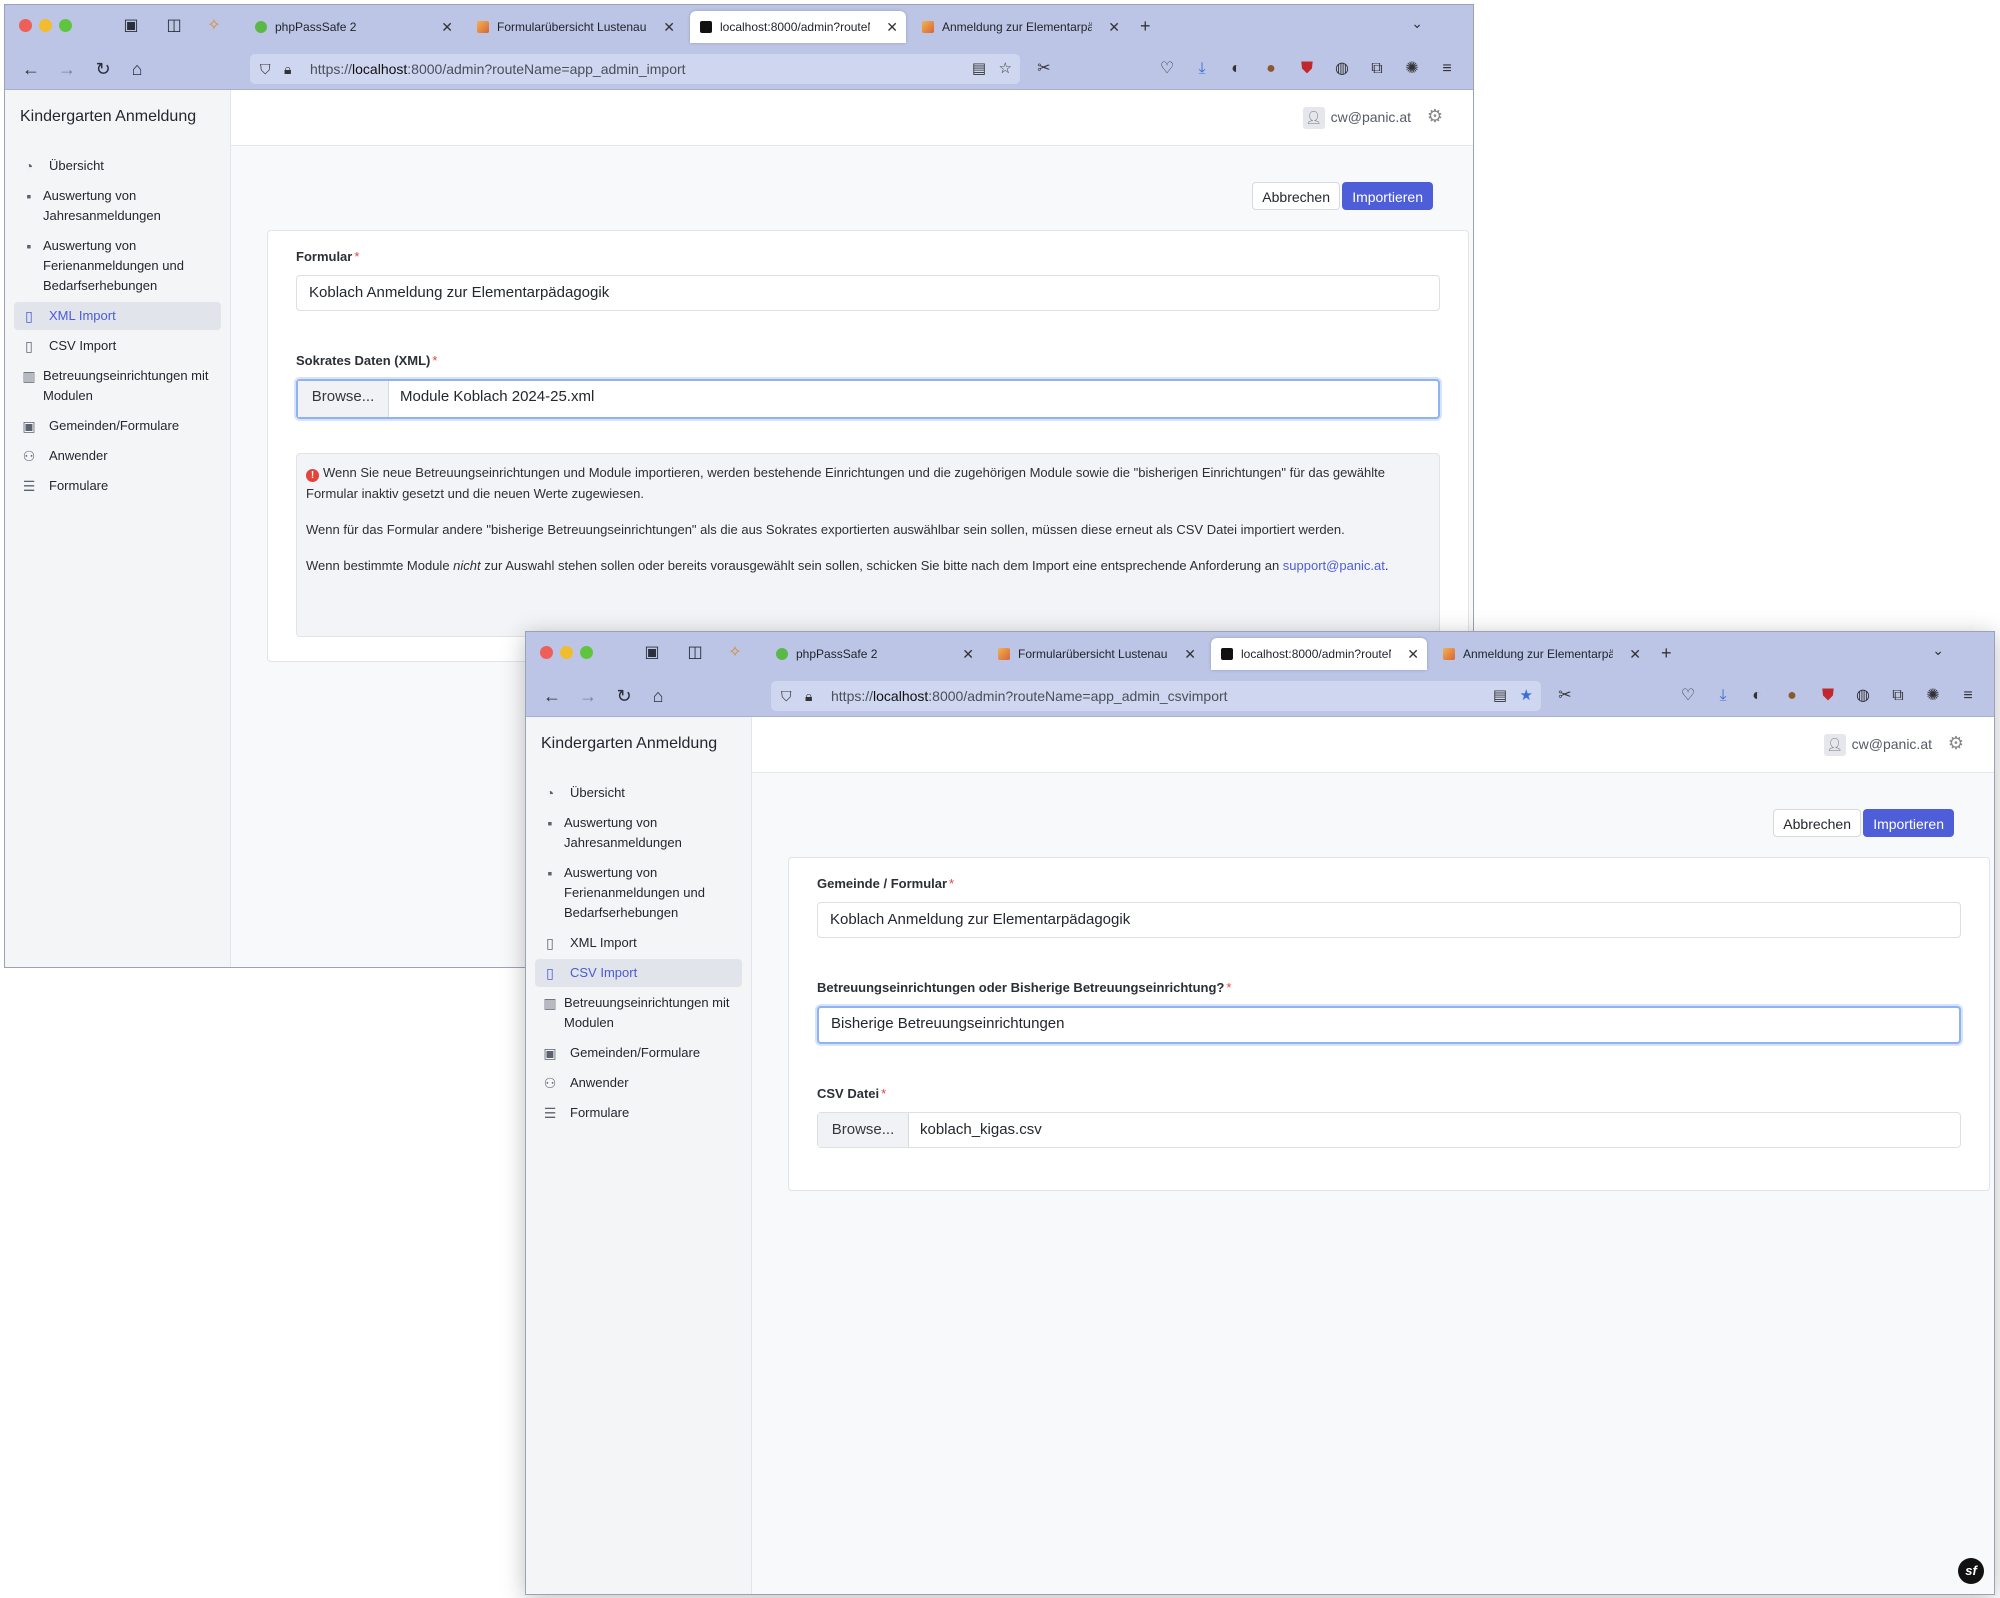 The width and height of the screenshot is (2000, 1598). Describe the element at coordinates (1971, 1571) in the screenshot. I see `symfony-toolbar-icon: sf` at that location.